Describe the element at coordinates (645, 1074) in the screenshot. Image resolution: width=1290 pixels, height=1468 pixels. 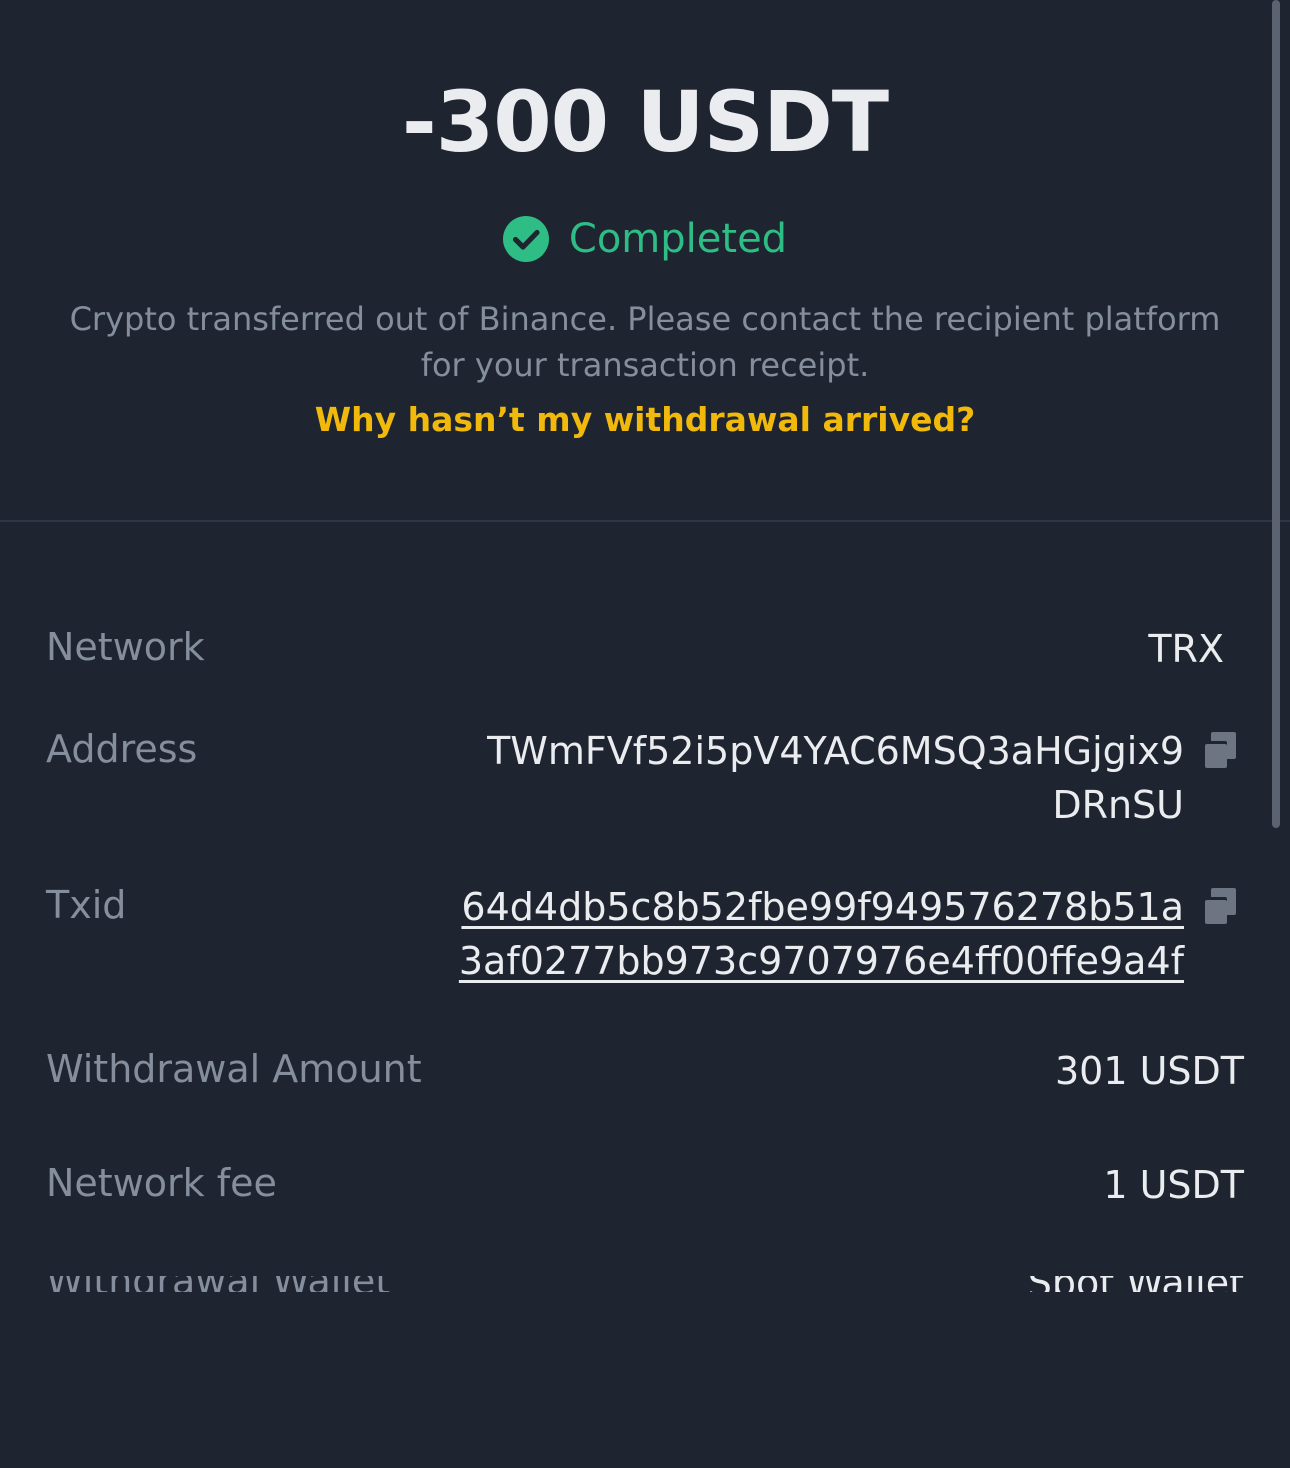
I see `detail-row-withdrawal-amount: Withdrawal Amount 301 USDT` at that location.